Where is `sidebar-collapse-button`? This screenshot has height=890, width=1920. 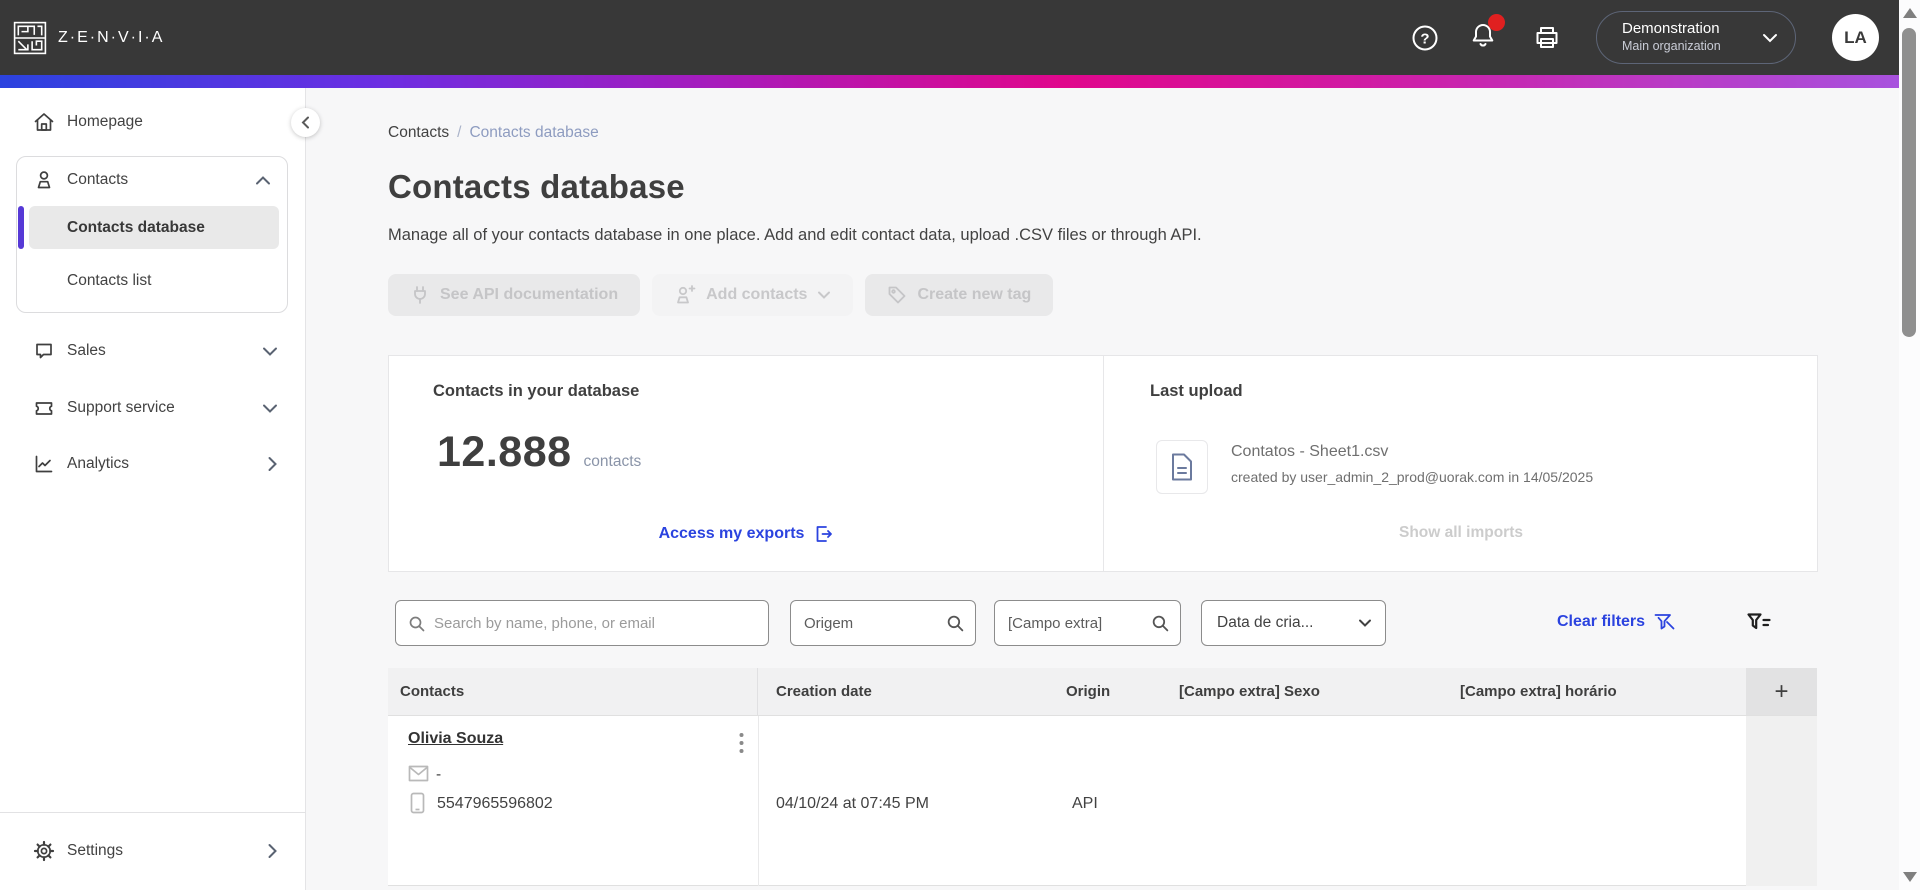 sidebar-collapse-button is located at coordinates (305, 122).